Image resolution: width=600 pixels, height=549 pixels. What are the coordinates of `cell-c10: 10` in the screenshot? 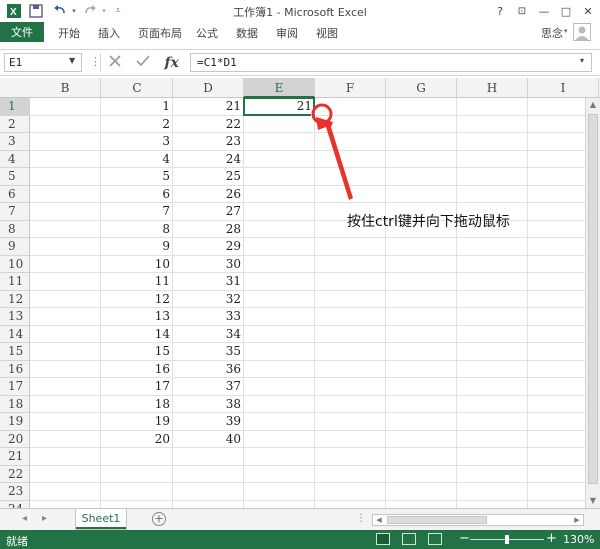 It's located at (137, 264).